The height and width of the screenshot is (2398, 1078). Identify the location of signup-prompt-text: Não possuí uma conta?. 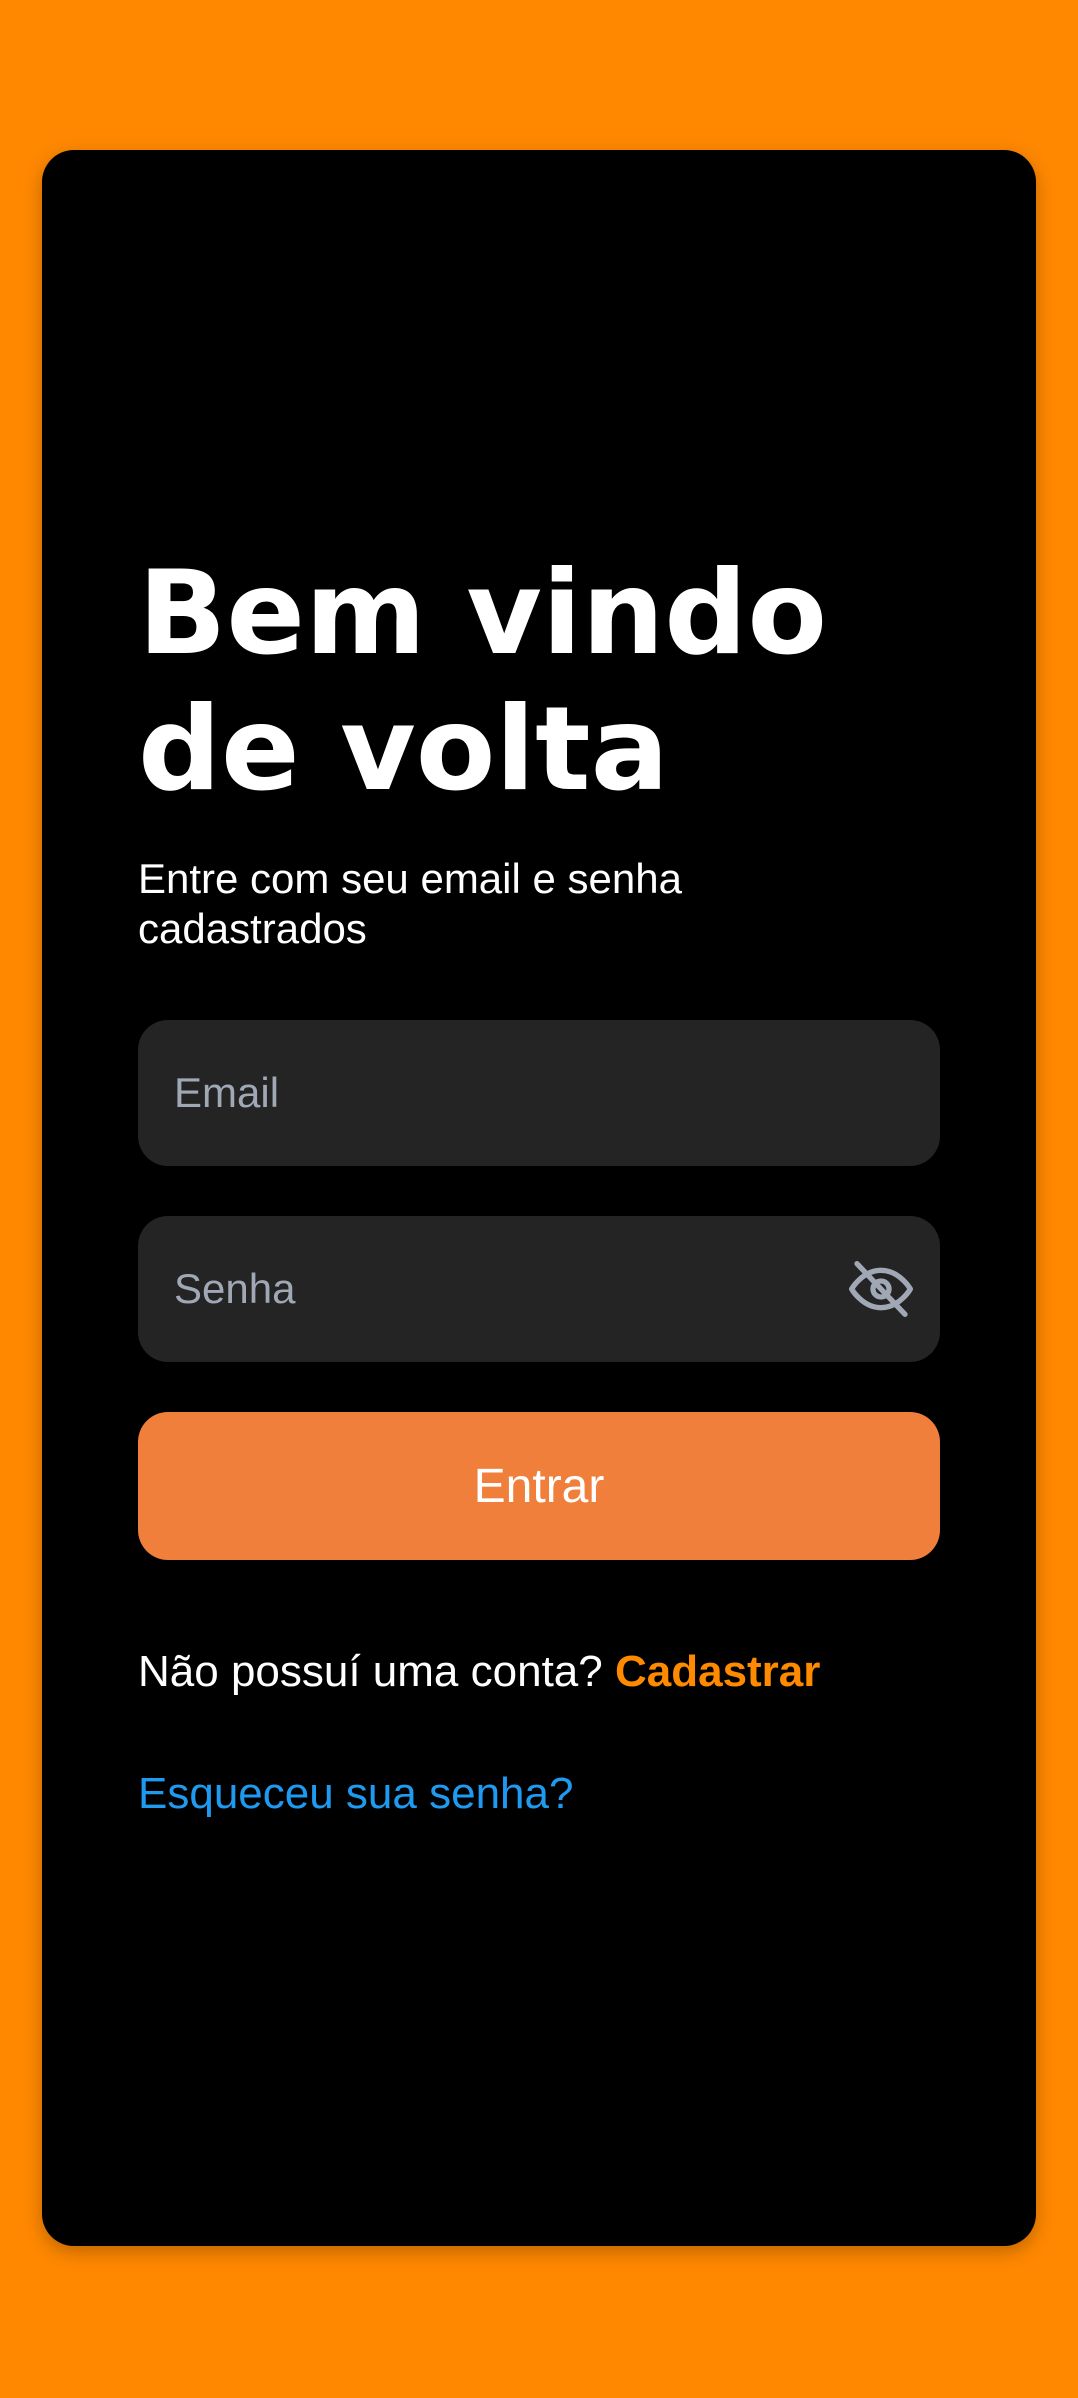
(370, 1671).